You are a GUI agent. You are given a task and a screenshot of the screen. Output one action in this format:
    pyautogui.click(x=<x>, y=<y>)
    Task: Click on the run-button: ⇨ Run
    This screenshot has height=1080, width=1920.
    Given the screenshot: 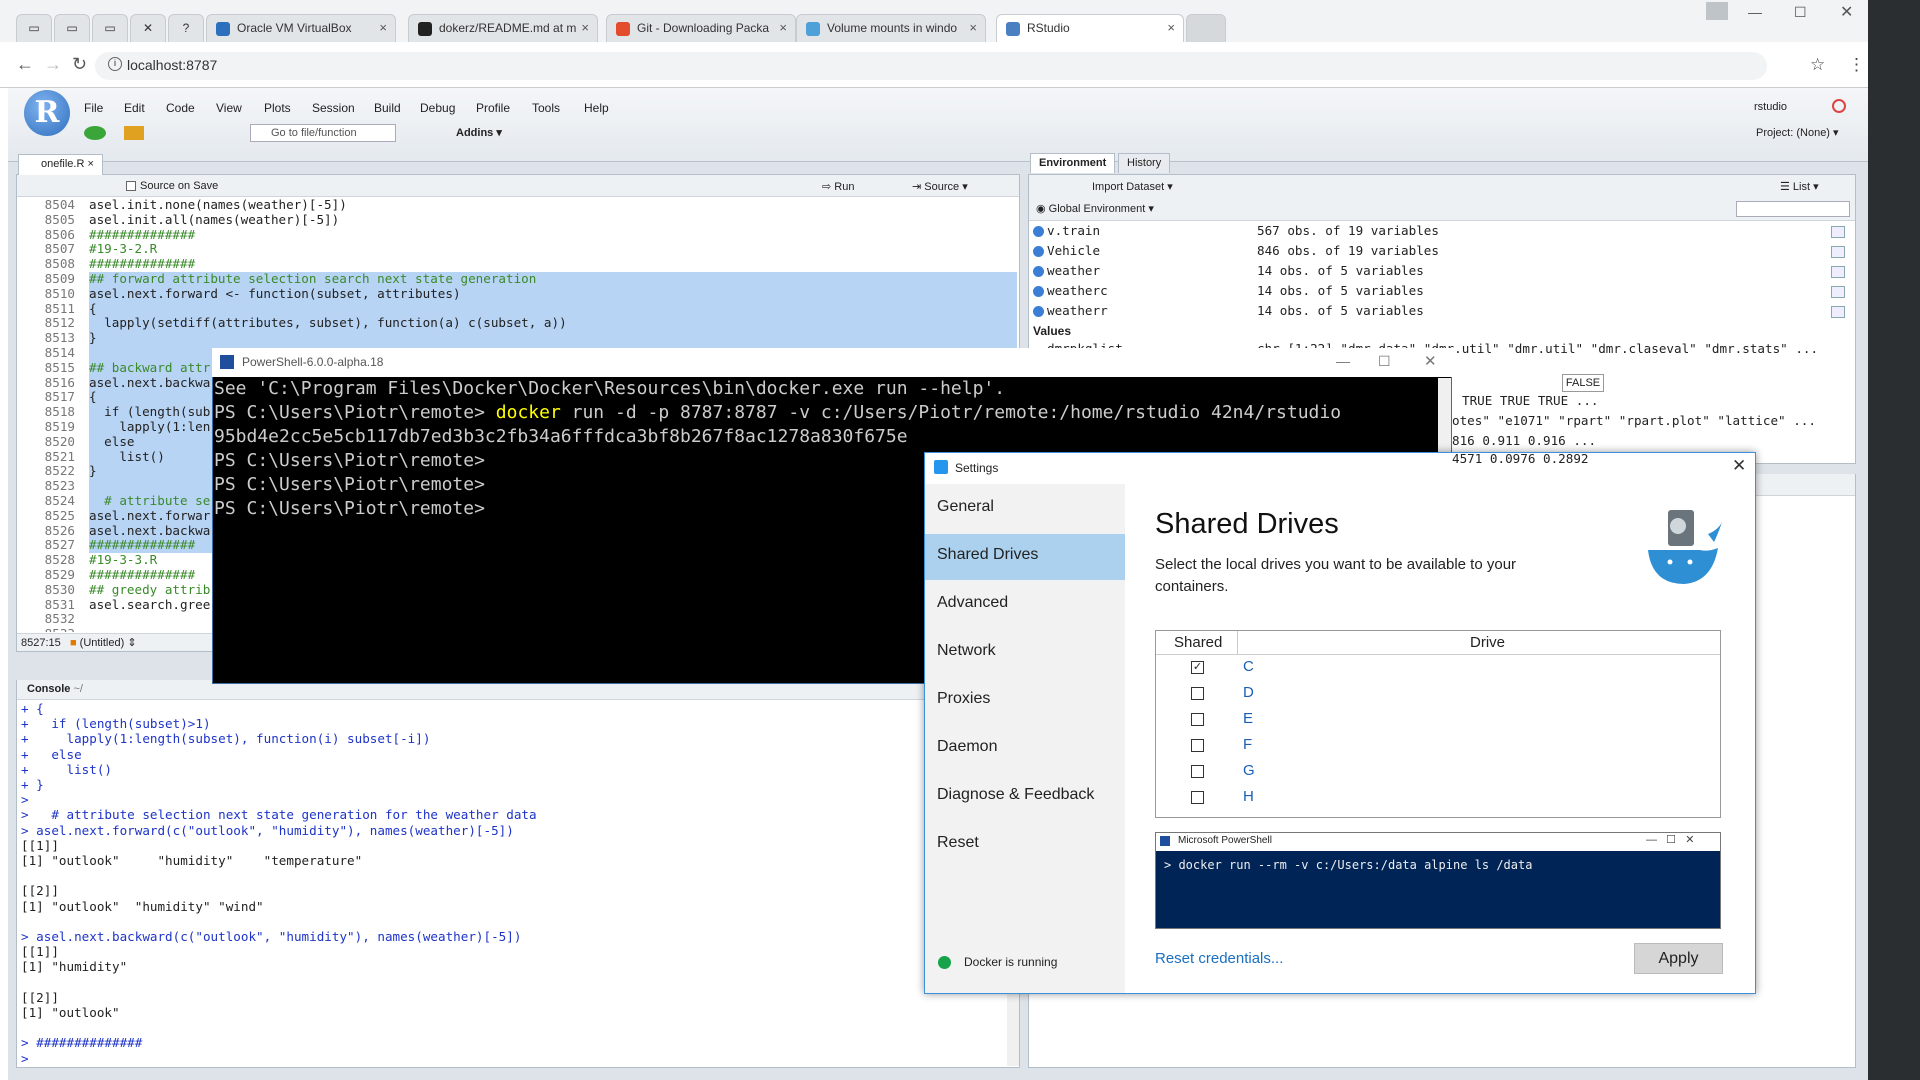 What is the action you would take?
    pyautogui.click(x=838, y=186)
    